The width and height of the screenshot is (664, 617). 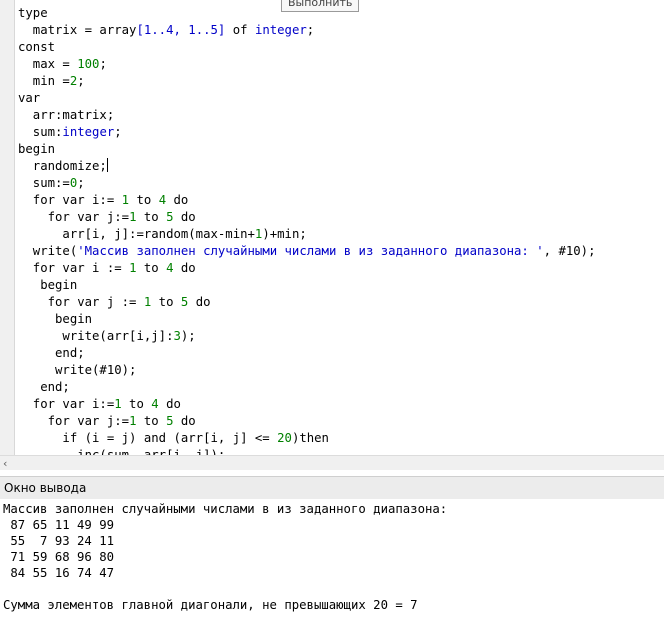 I want to click on code-token: [1..4, 1..5], so click(x=181, y=30).